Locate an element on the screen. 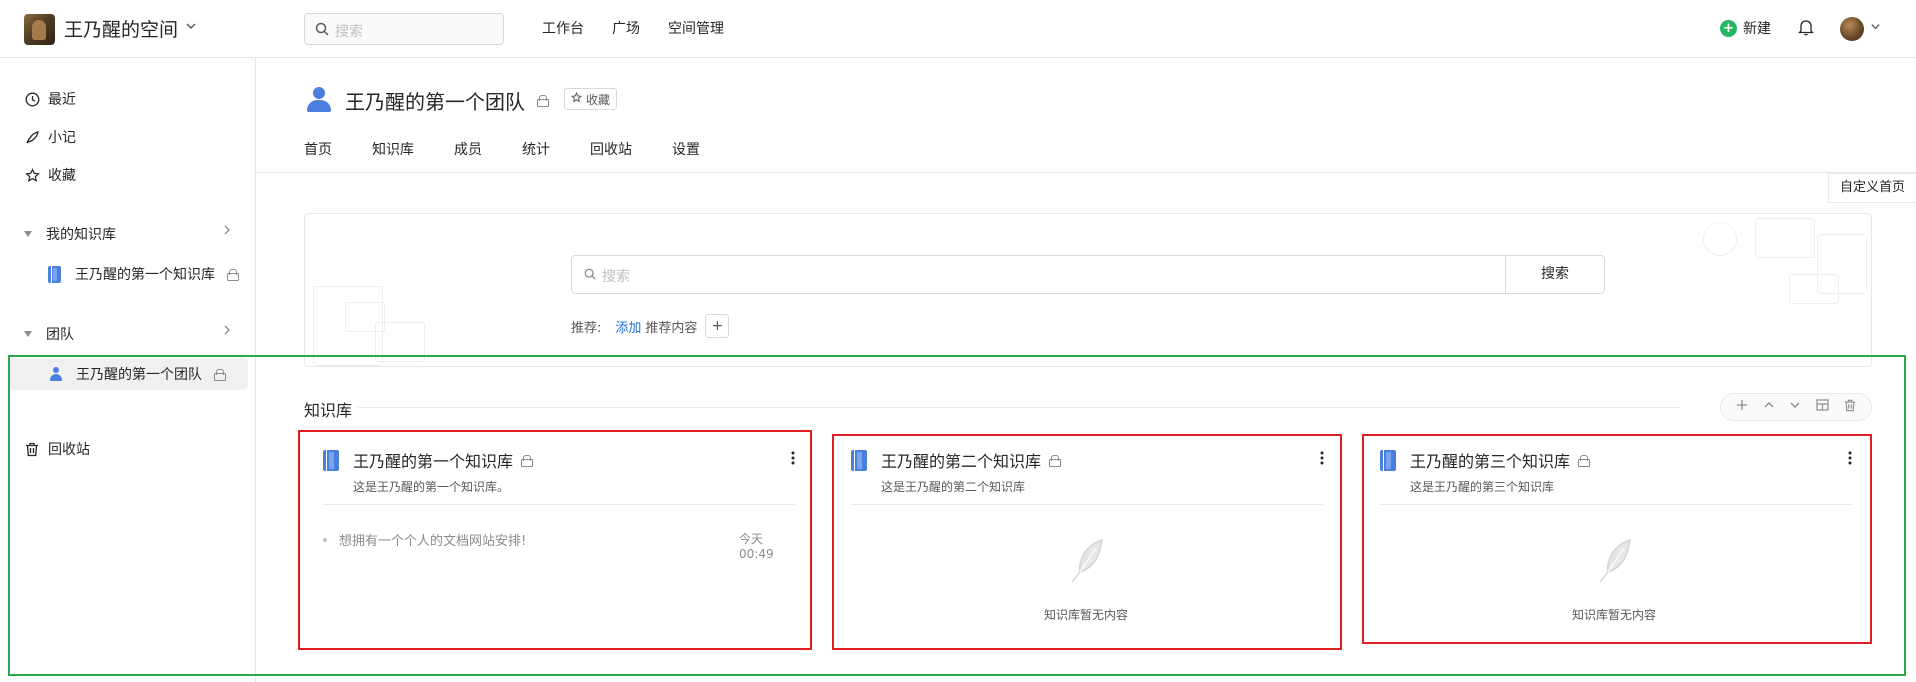 This screenshot has height=682, width=1916. new-button: + 新建 is located at coordinates (1745, 28).